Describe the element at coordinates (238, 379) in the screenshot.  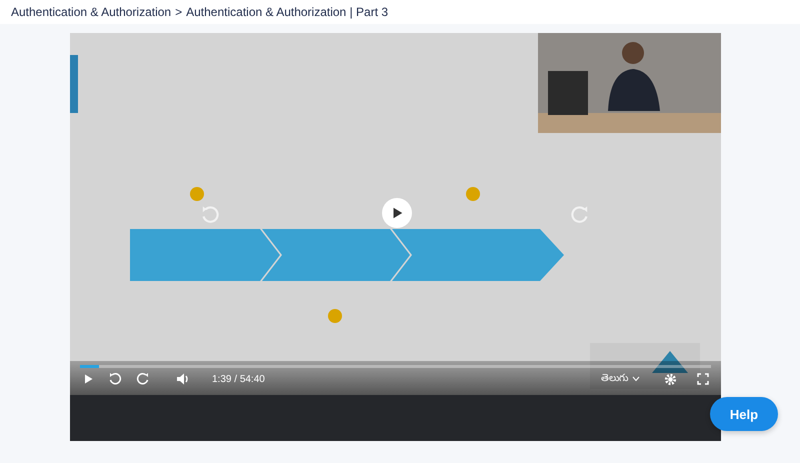
I see `time-display: 1:39 / 54:40` at that location.